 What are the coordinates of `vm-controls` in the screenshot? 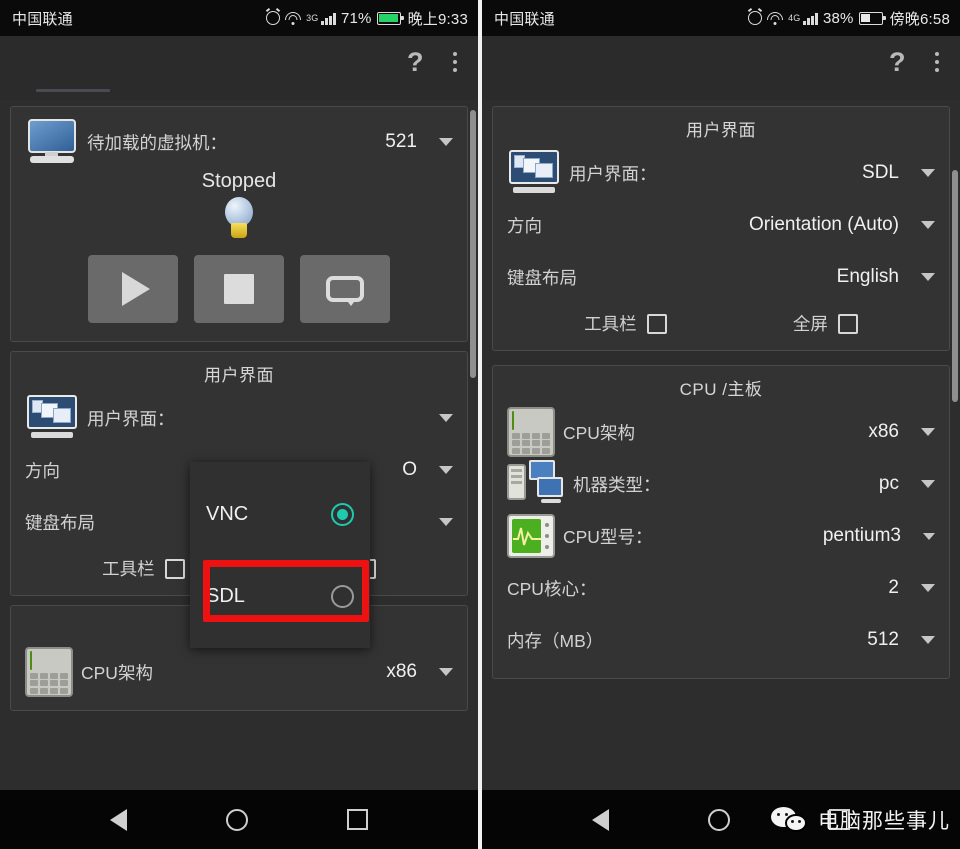 It's located at (239, 292).